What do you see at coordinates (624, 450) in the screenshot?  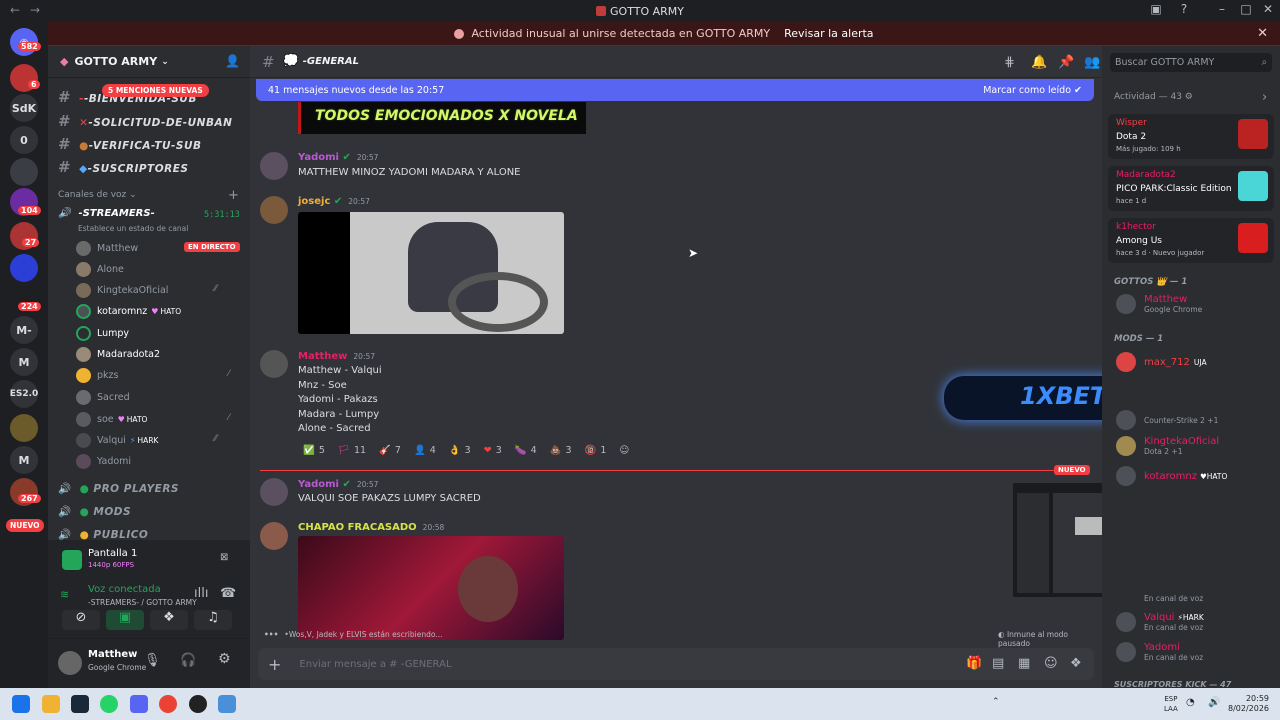 I see `add-reaction-icon: ☺` at bounding box center [624, 450].